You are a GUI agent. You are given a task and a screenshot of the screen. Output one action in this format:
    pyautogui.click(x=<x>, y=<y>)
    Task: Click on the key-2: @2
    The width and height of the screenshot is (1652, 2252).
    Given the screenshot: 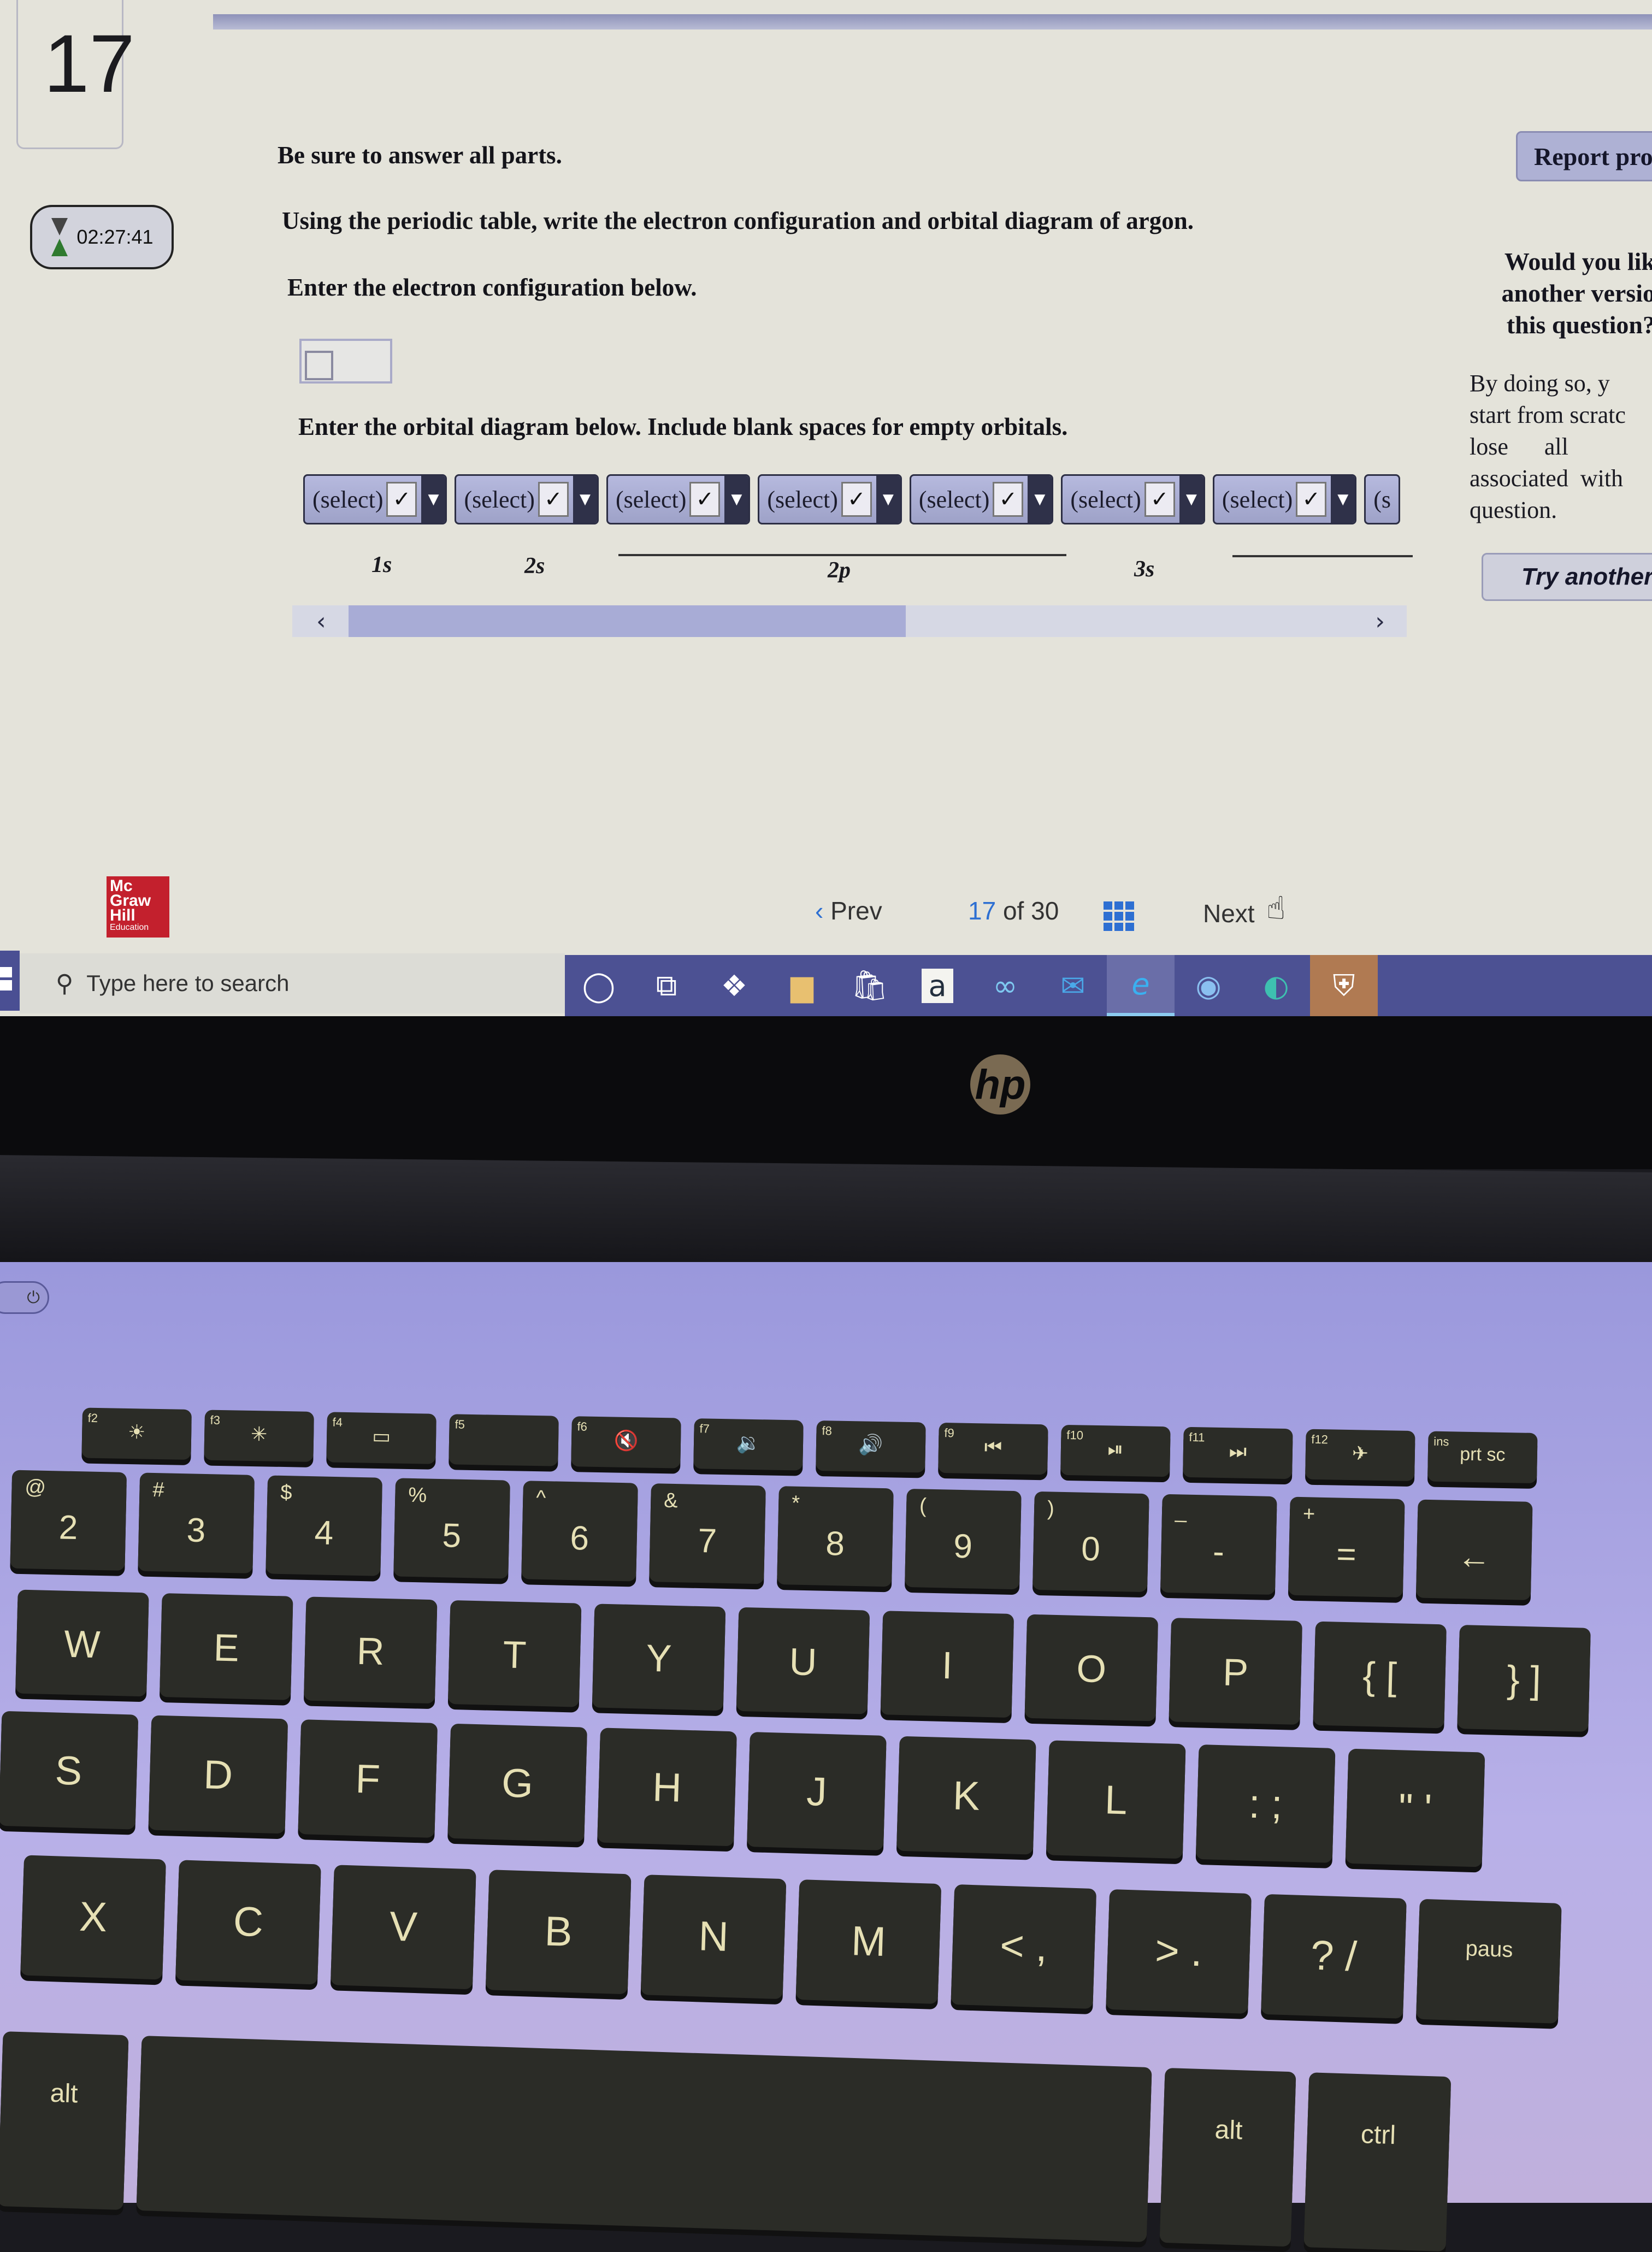 What is the action you would take?
    pyautogui.click(x=68, y=1521)
    